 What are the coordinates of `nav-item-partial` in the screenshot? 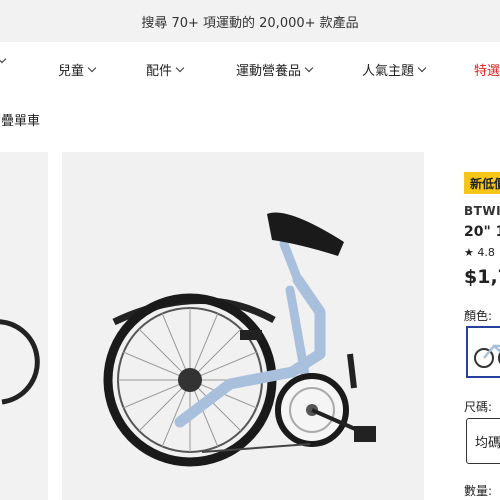 It's located at (3, 59).